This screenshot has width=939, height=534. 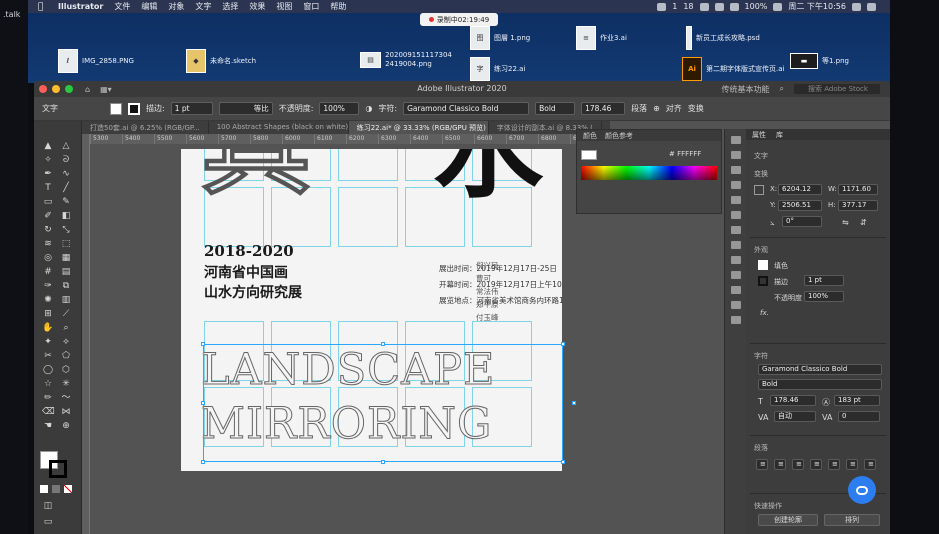 I want to click on year-heading: 2018-2020, so click(x=249, y=251).